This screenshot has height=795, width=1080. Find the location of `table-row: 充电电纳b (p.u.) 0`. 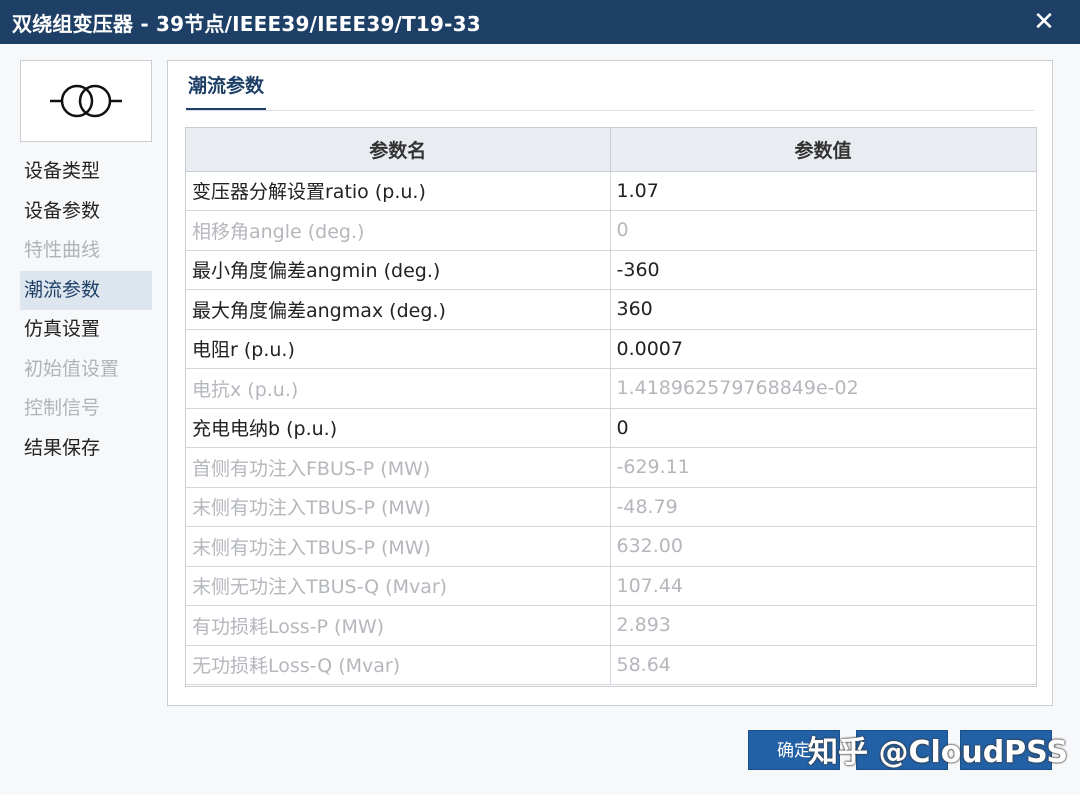

table-row: 充电电纳b (p.u.) 0 is located at coordinates (611, 428).